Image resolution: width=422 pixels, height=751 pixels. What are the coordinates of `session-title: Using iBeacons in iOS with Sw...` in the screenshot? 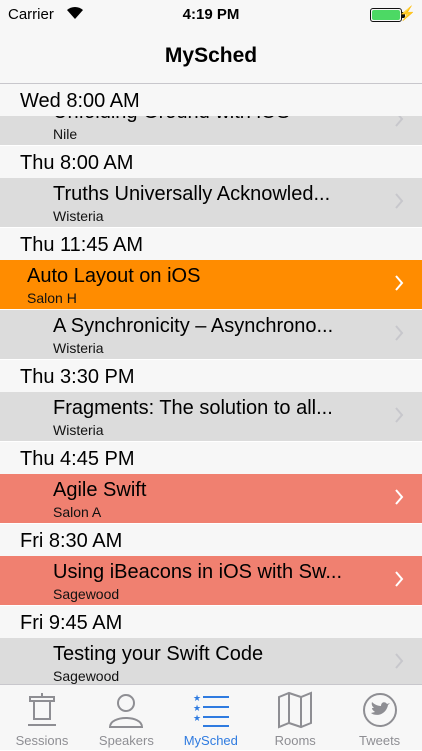 It's located at (198, 572).